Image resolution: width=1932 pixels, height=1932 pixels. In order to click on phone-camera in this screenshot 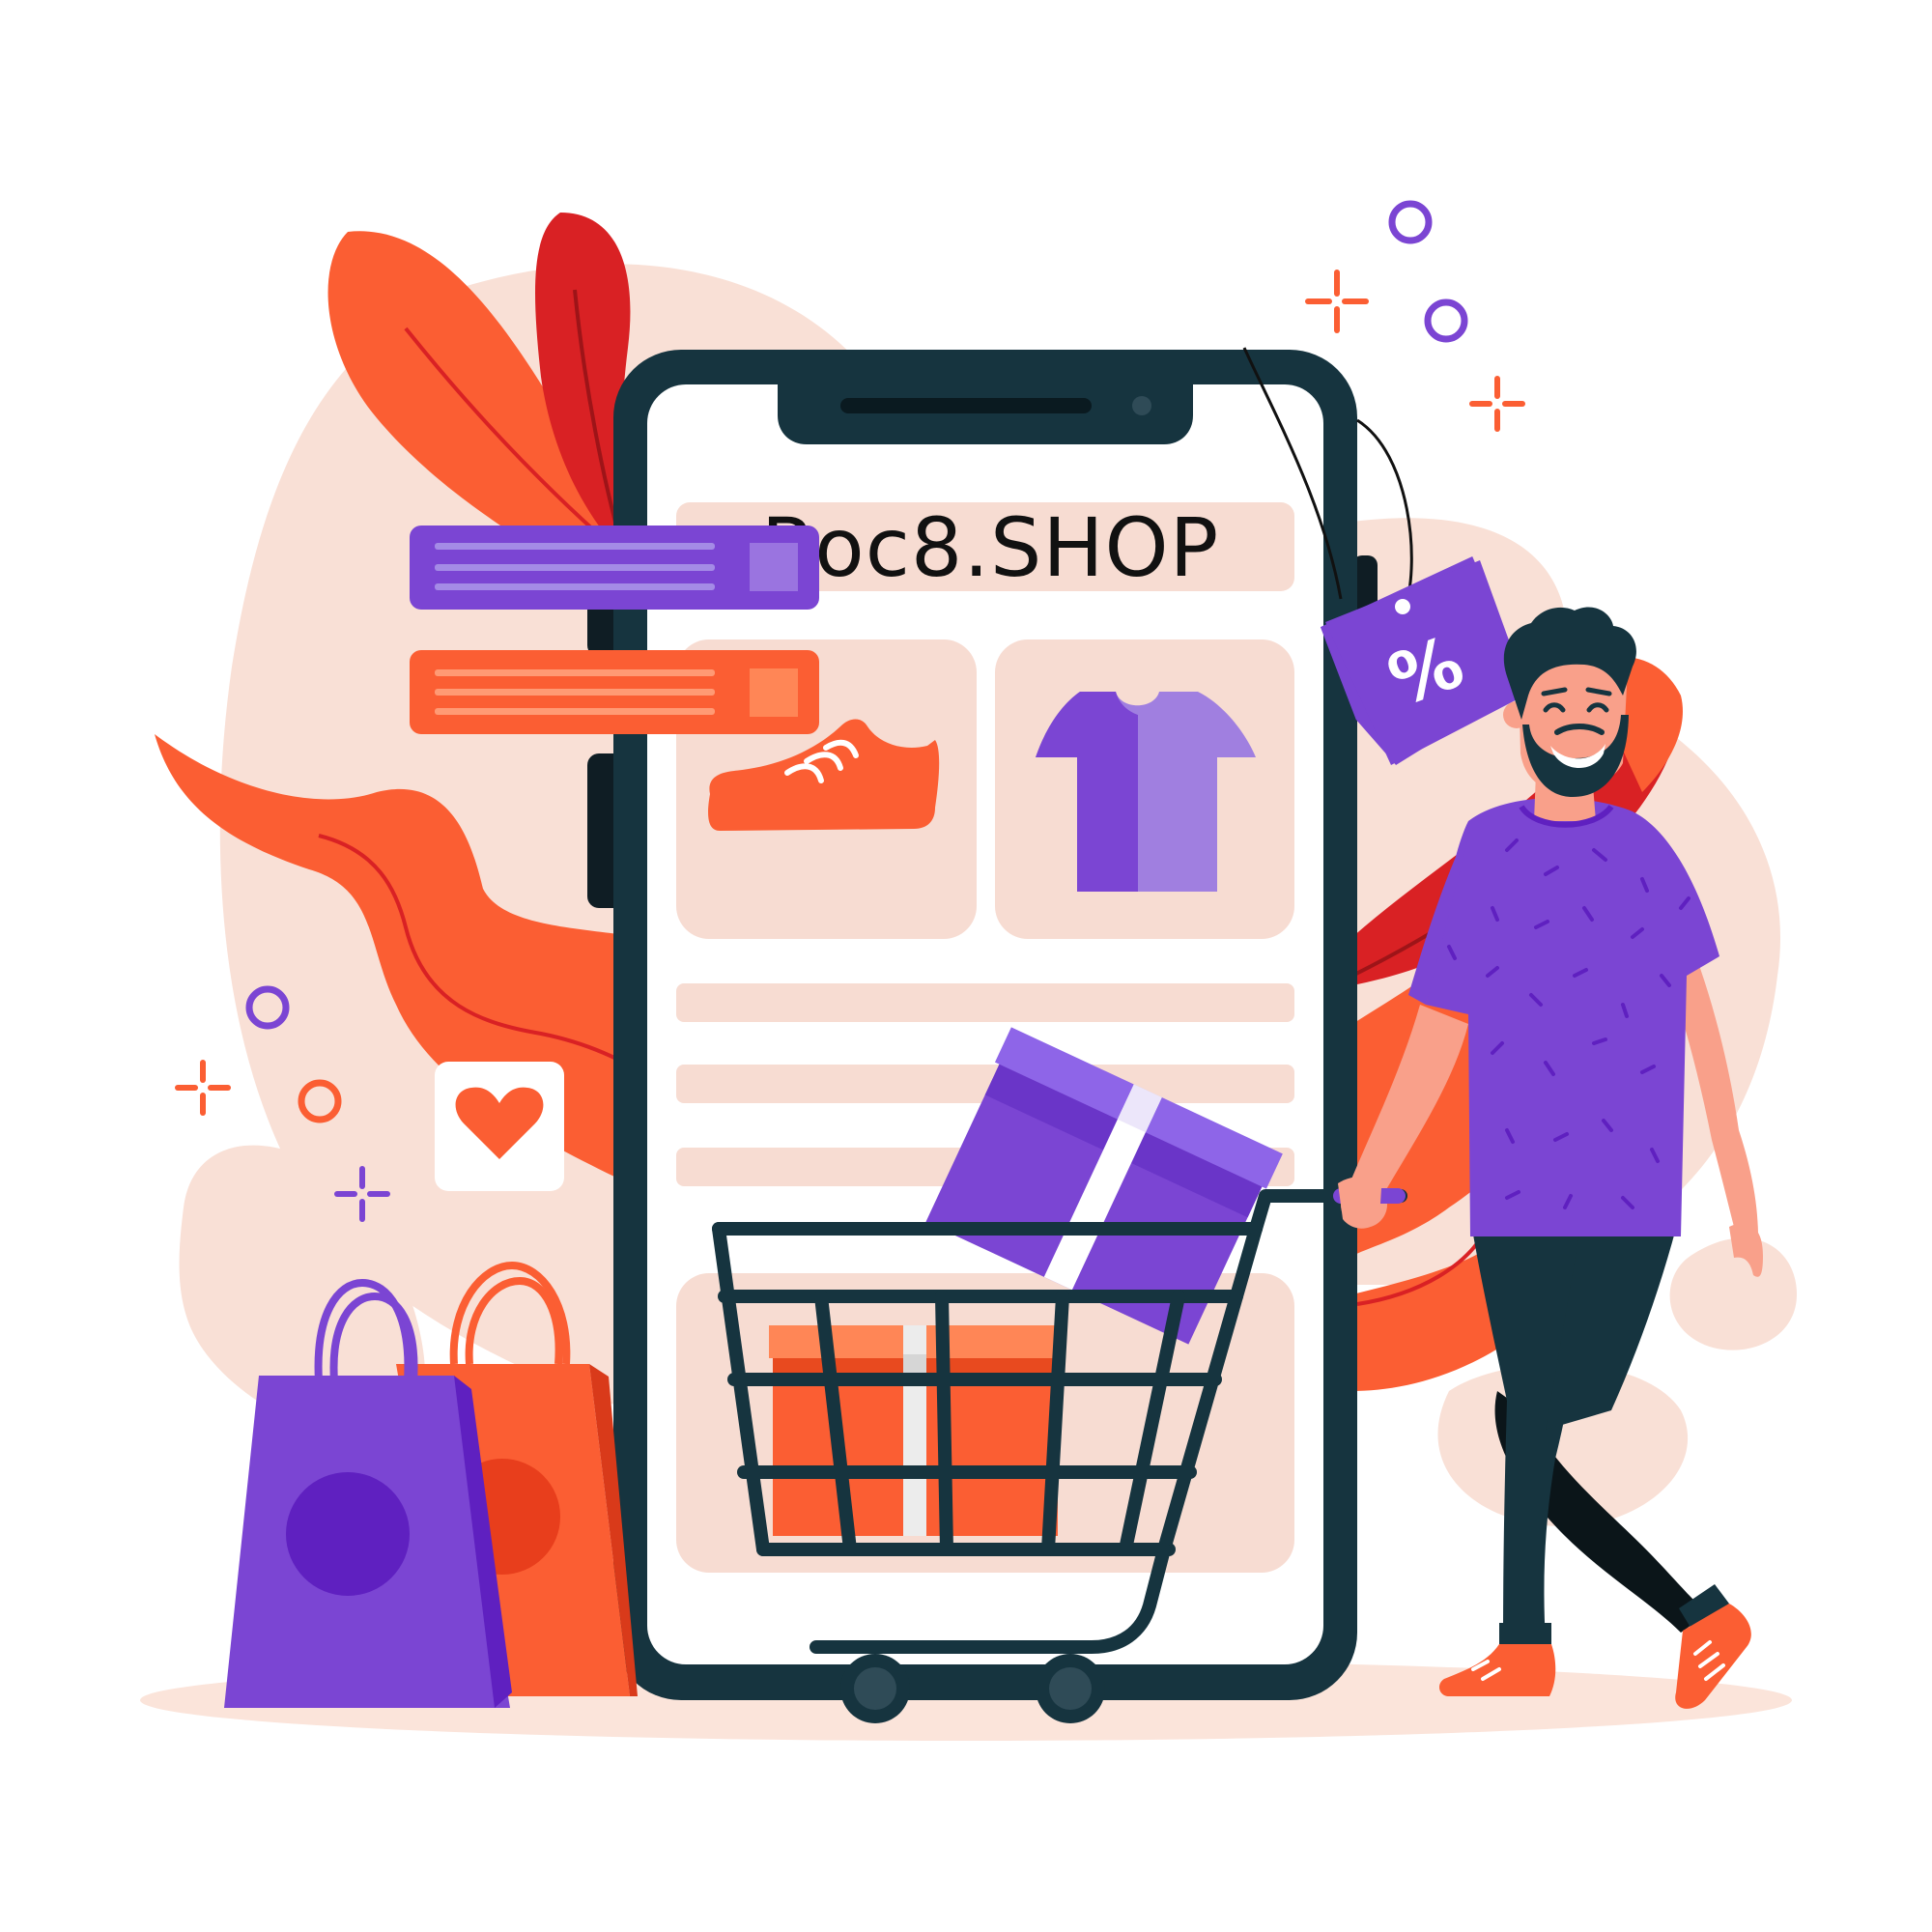, I will do `click(1141, 405)`.